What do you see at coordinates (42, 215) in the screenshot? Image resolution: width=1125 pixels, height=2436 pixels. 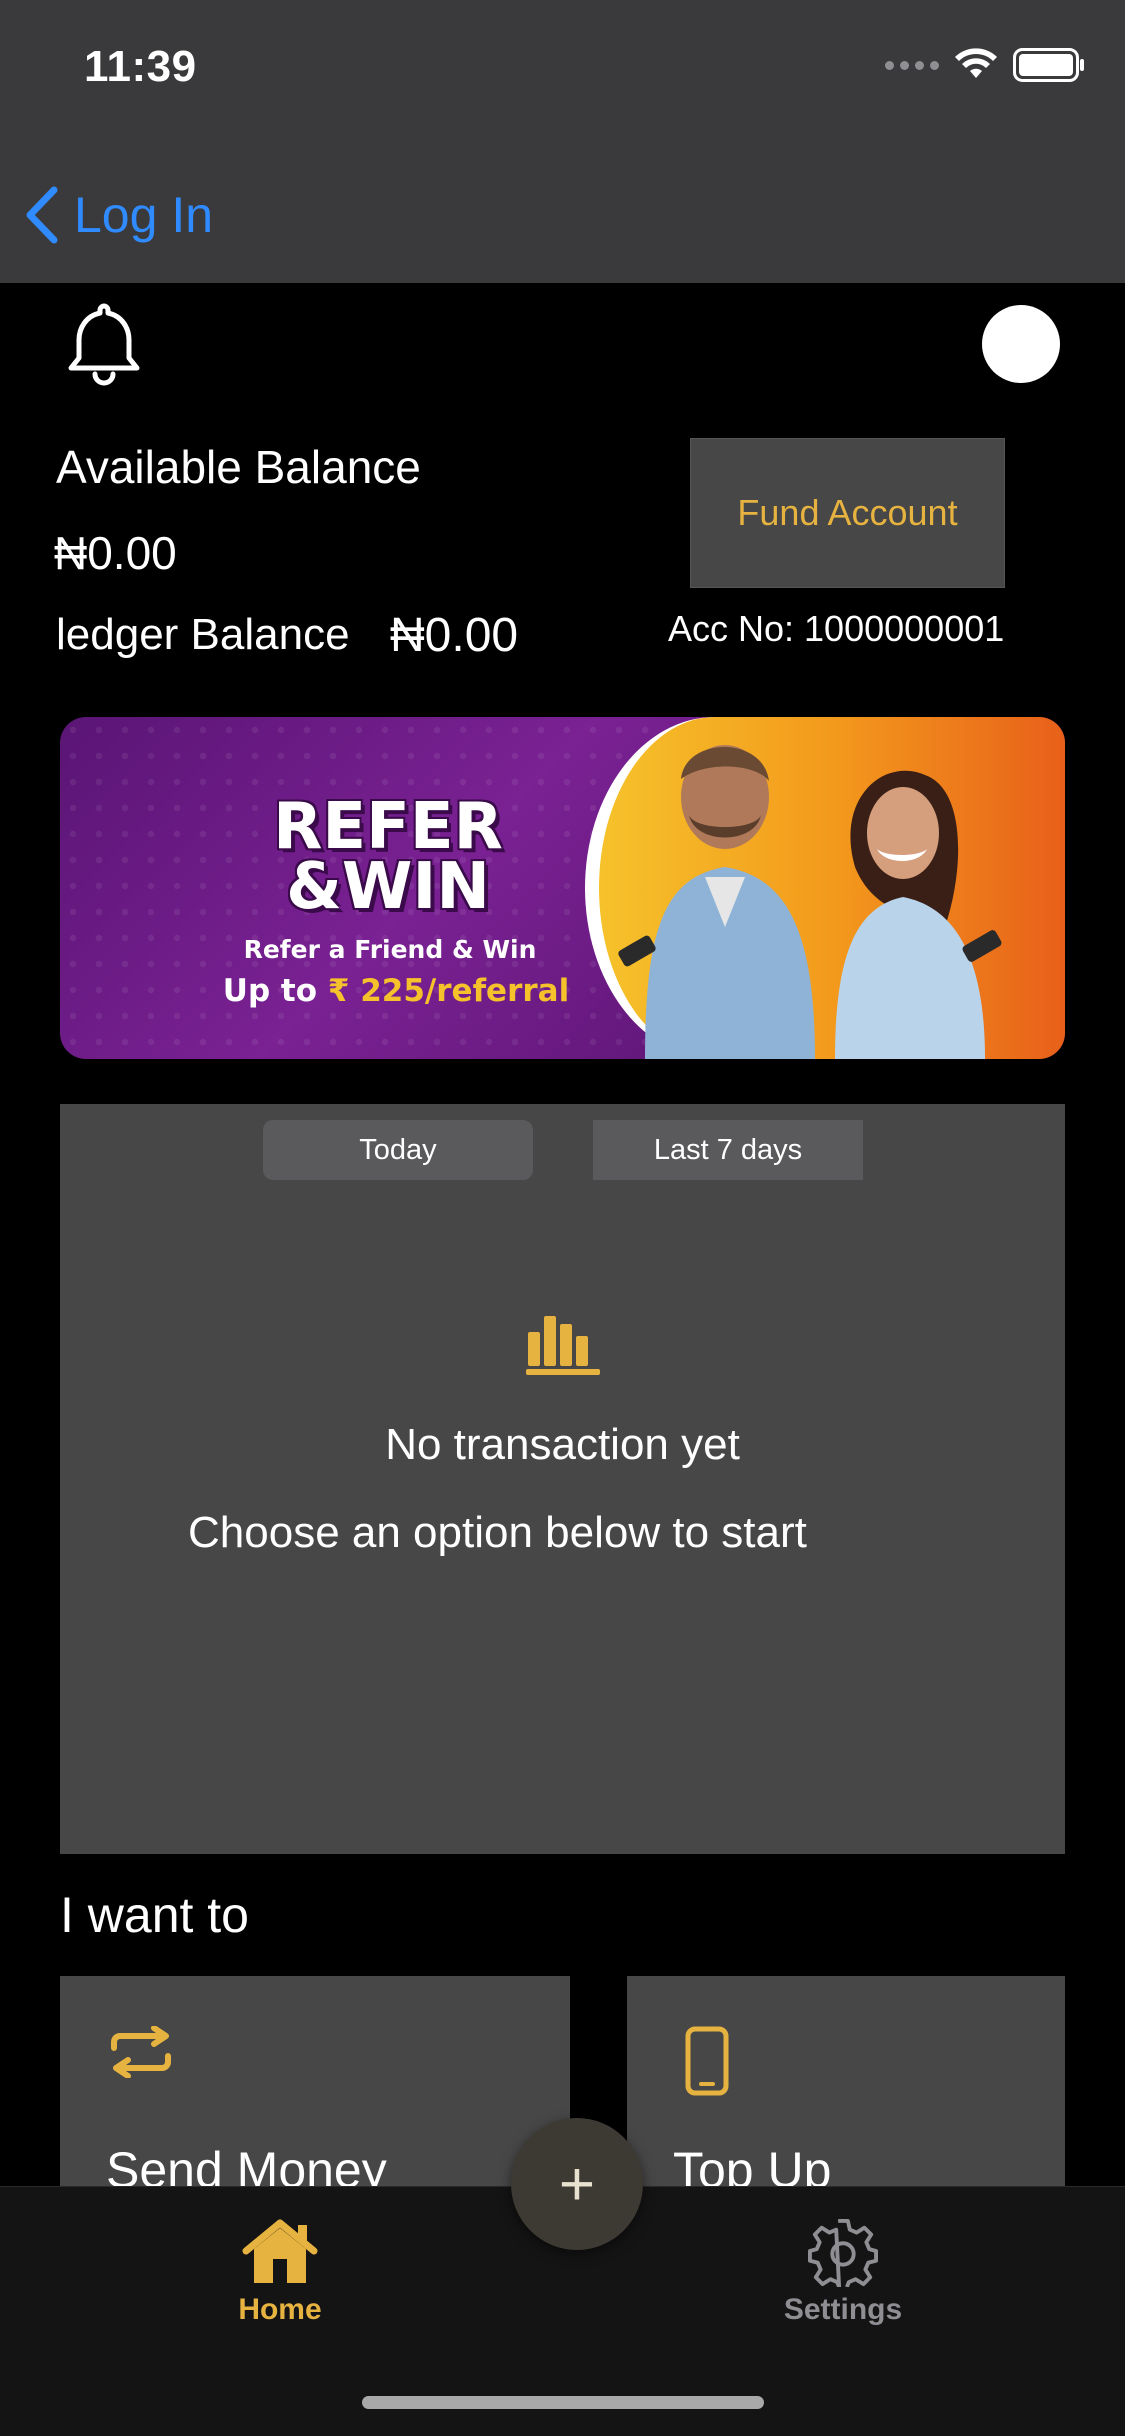 I see `chevron-left-icon` at bounding box center [42, 215].